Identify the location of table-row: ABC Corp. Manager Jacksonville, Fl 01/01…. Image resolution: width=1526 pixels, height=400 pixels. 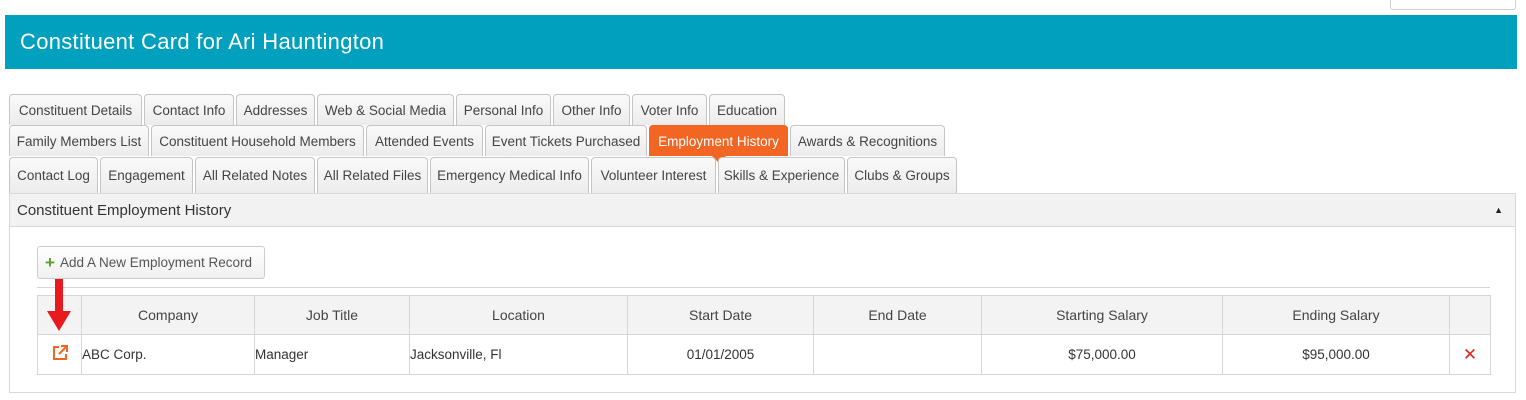
(764, 354).